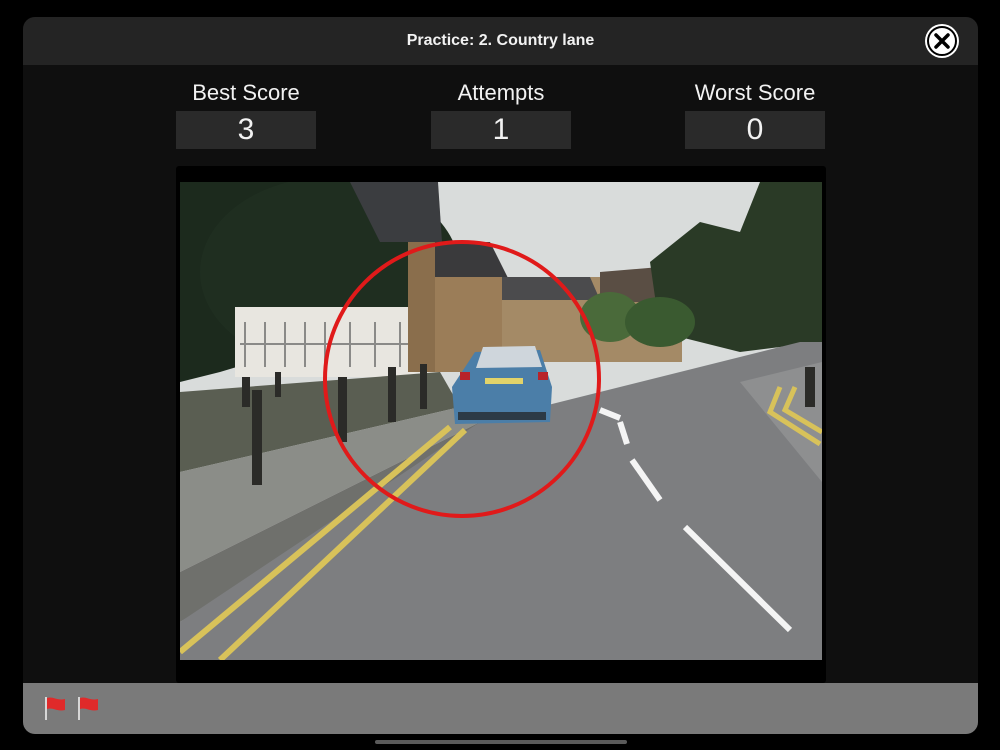  I want to click on worst-score-stat: Worst Score 0, so click(755, 114).